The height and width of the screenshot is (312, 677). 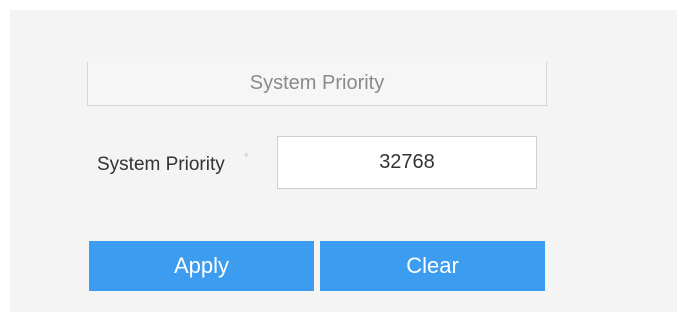 I want to click on section-header: System Priority, so click(x=317, y=84).